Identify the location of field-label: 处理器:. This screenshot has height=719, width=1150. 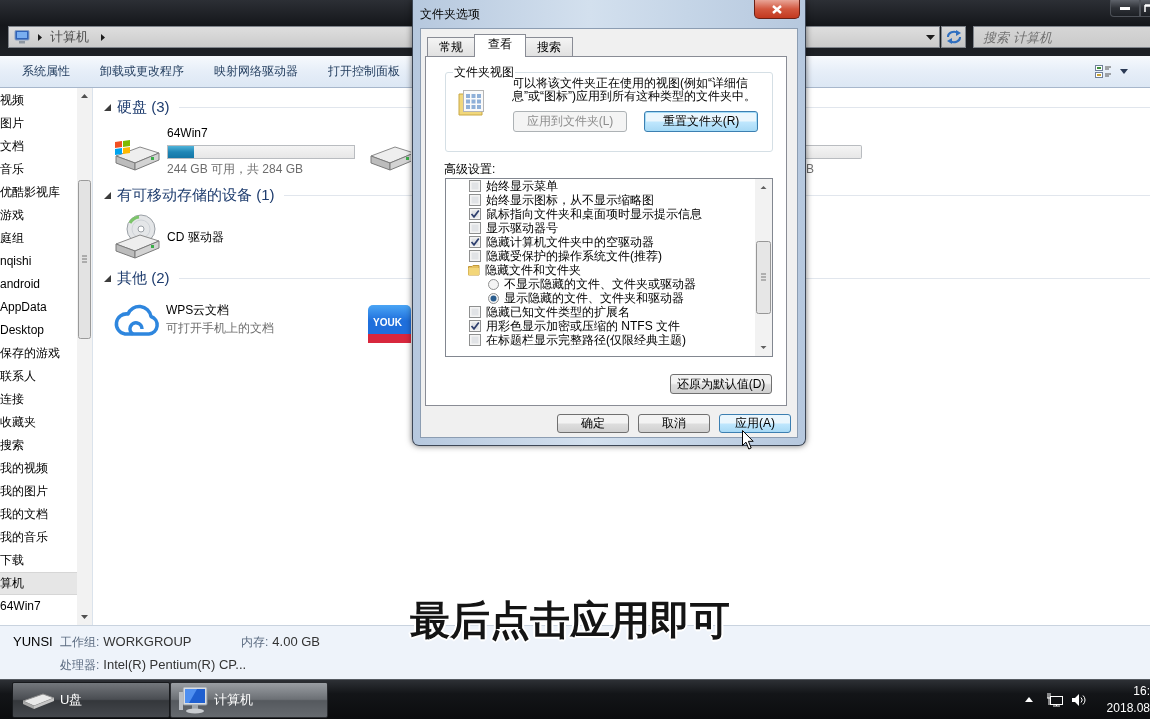
(80, 665).